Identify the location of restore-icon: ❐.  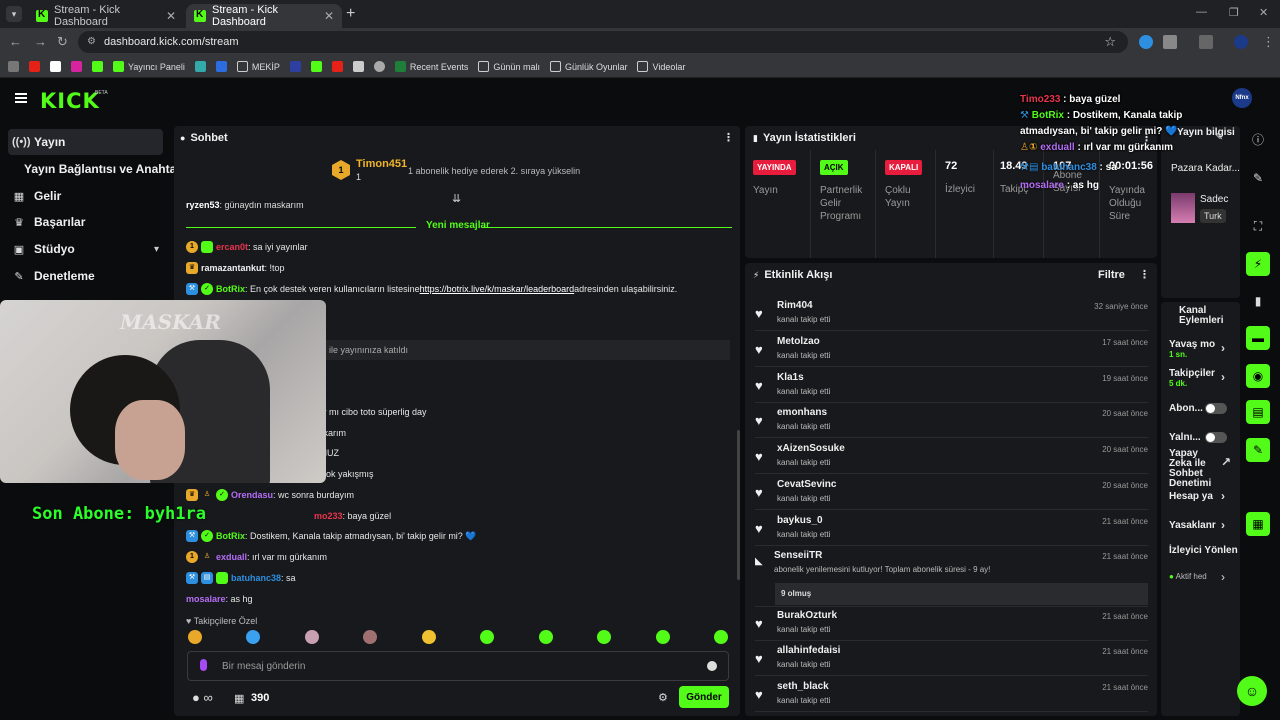
(1234, 12).